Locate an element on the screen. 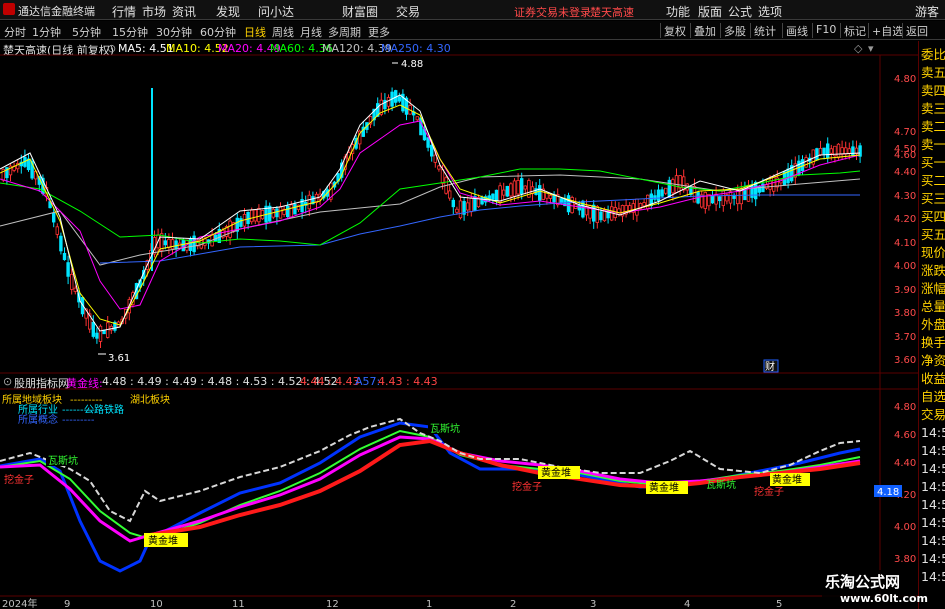 The width and height of the screenshot is (945, 609). axis-label-400: 4.00 is located at coordinates (905, 266).